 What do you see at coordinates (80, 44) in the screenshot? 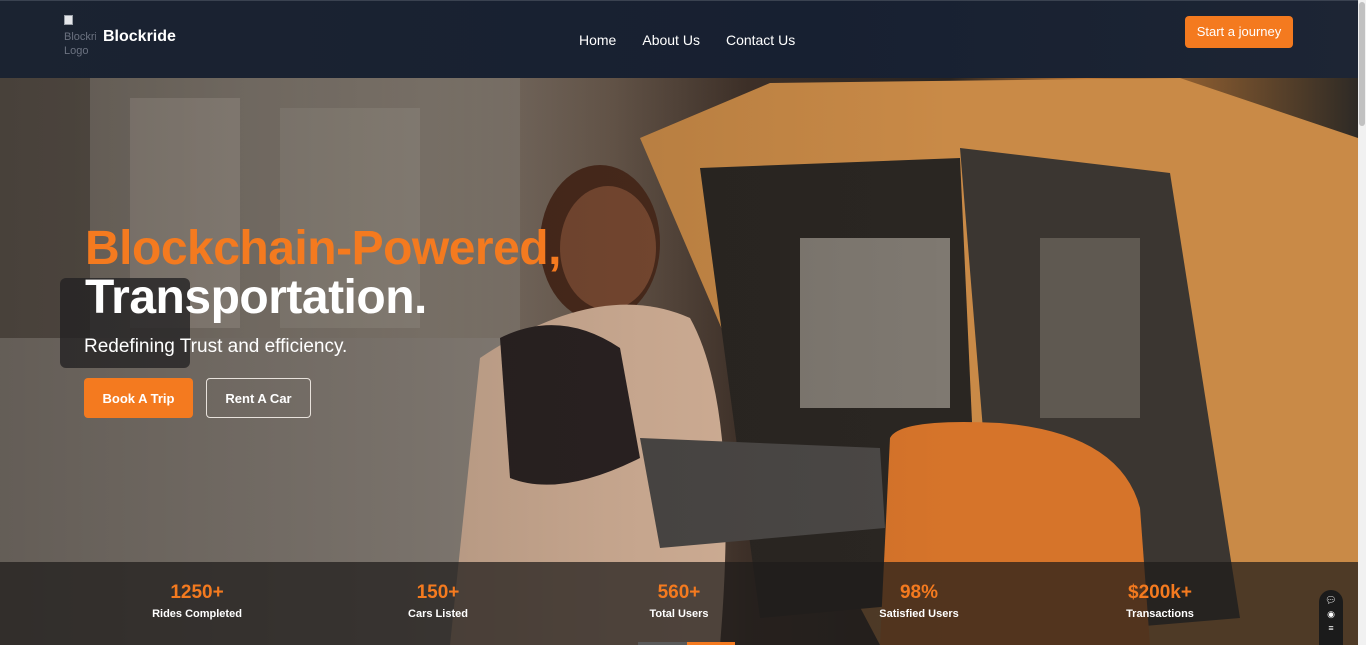
I see `logo-alt-text: Blockride Logo` at bounding box center [80, 44].